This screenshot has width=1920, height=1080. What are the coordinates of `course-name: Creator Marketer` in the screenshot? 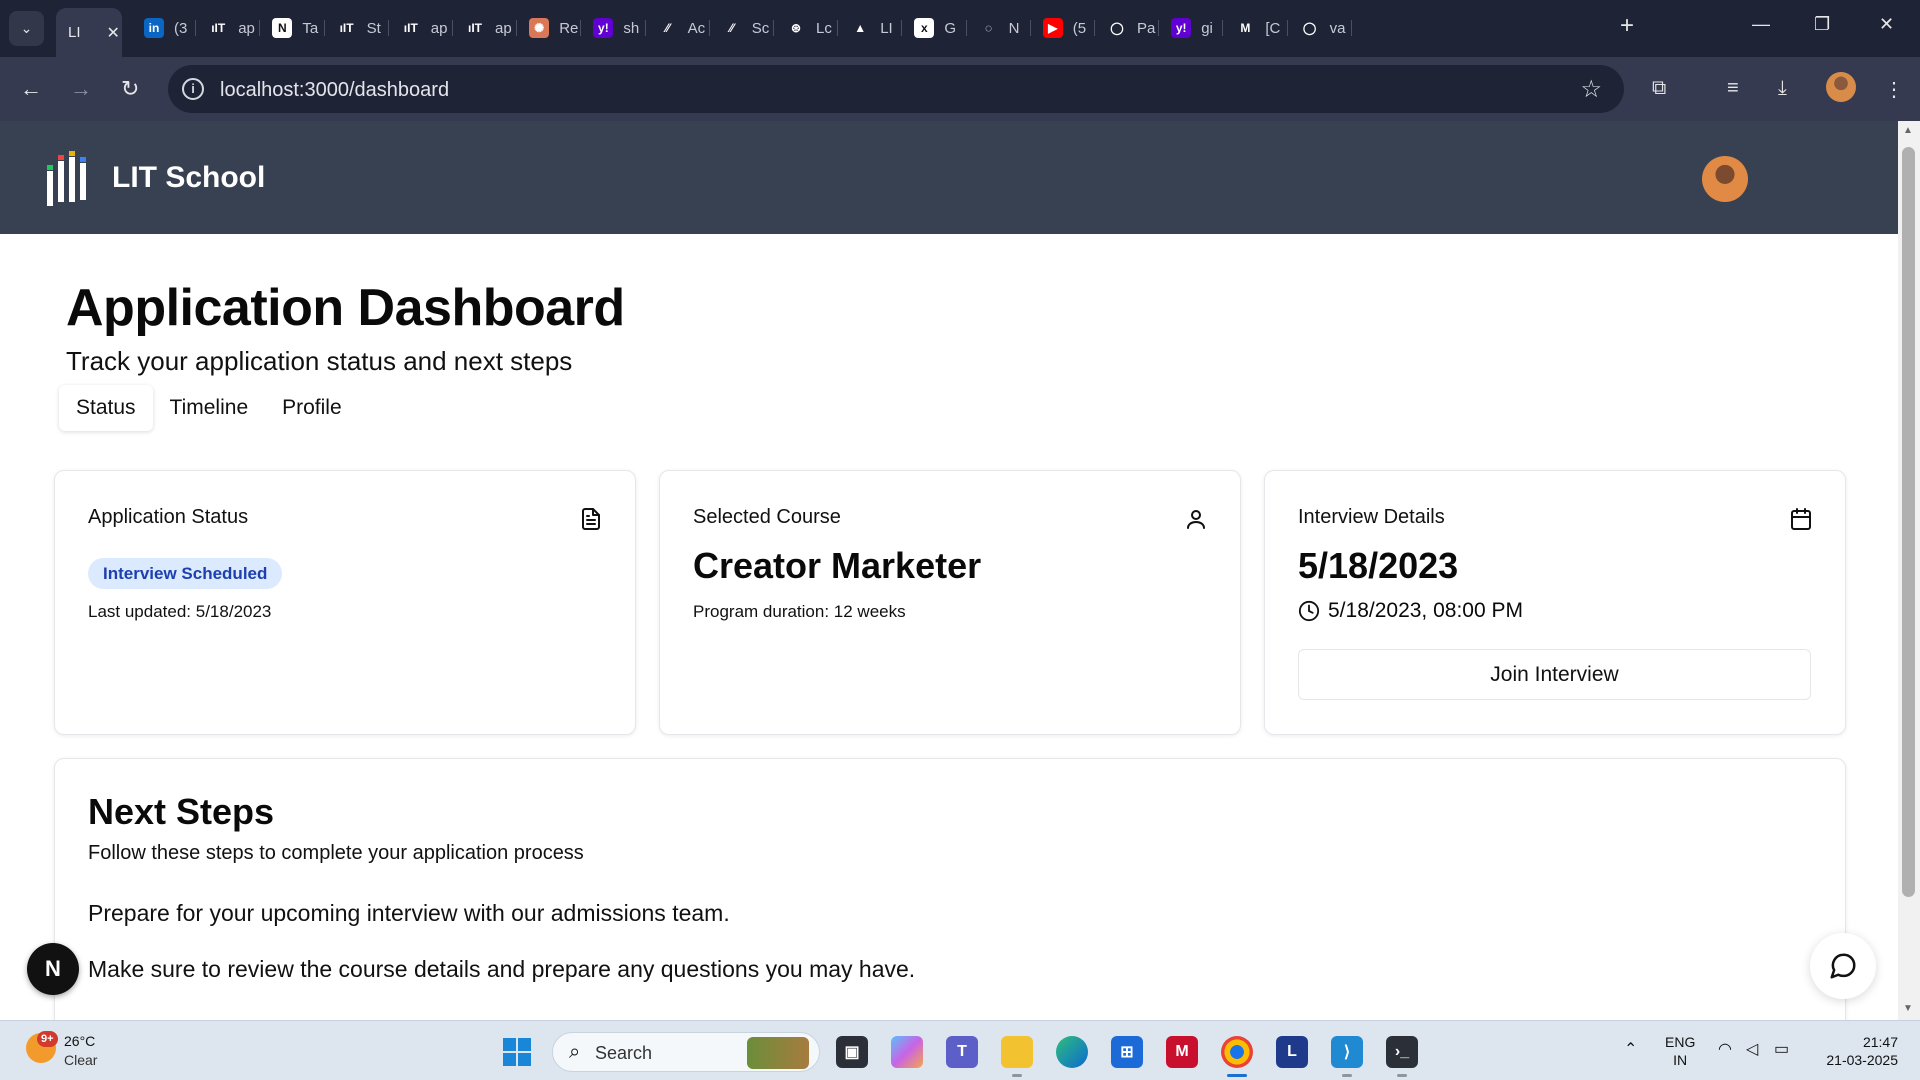 It's located at (837, 565).